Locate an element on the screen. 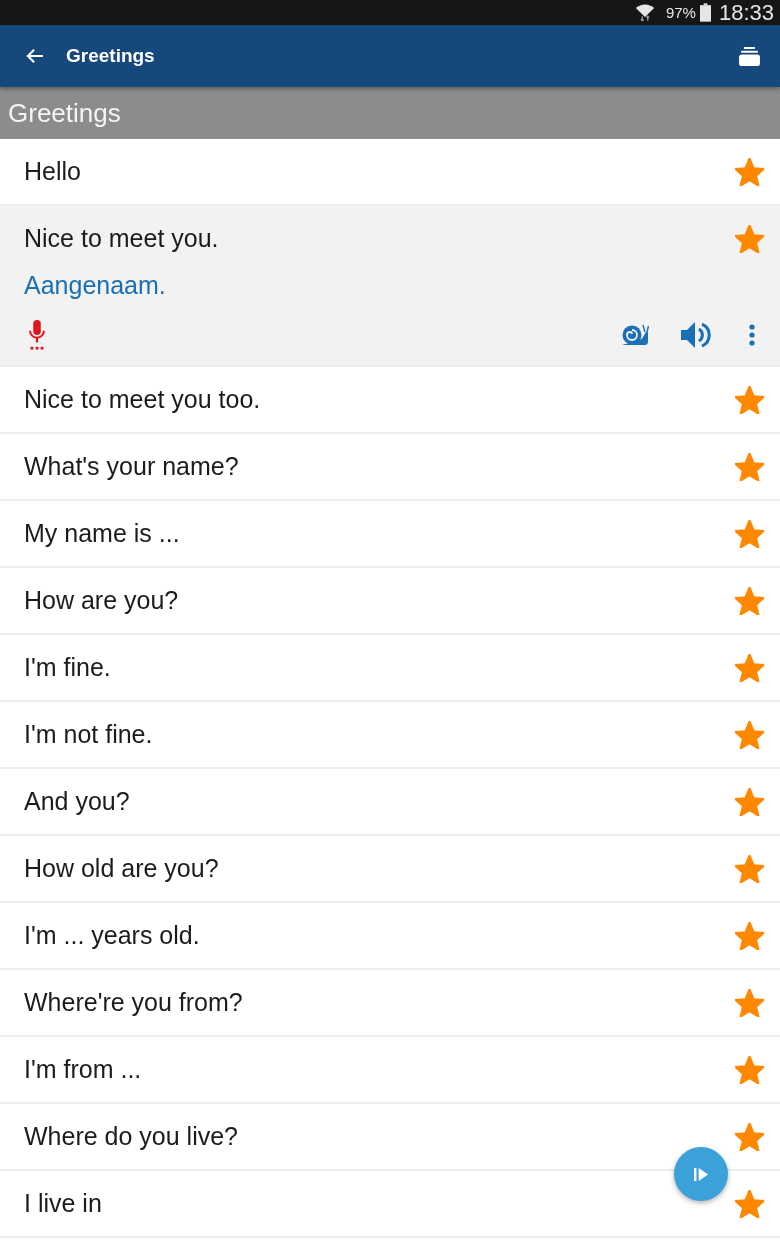 The height and width of the screenshot is (1248, 780). section-title: Greetings is located at coordinates (64, 113).